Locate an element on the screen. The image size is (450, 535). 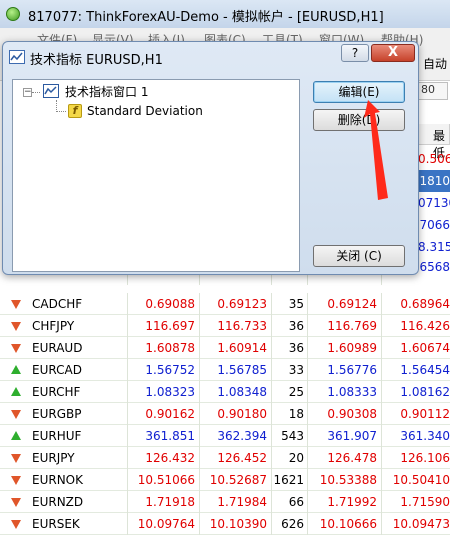
symbol-cell-inner: EURHUF is located at coordinates (69, 436).